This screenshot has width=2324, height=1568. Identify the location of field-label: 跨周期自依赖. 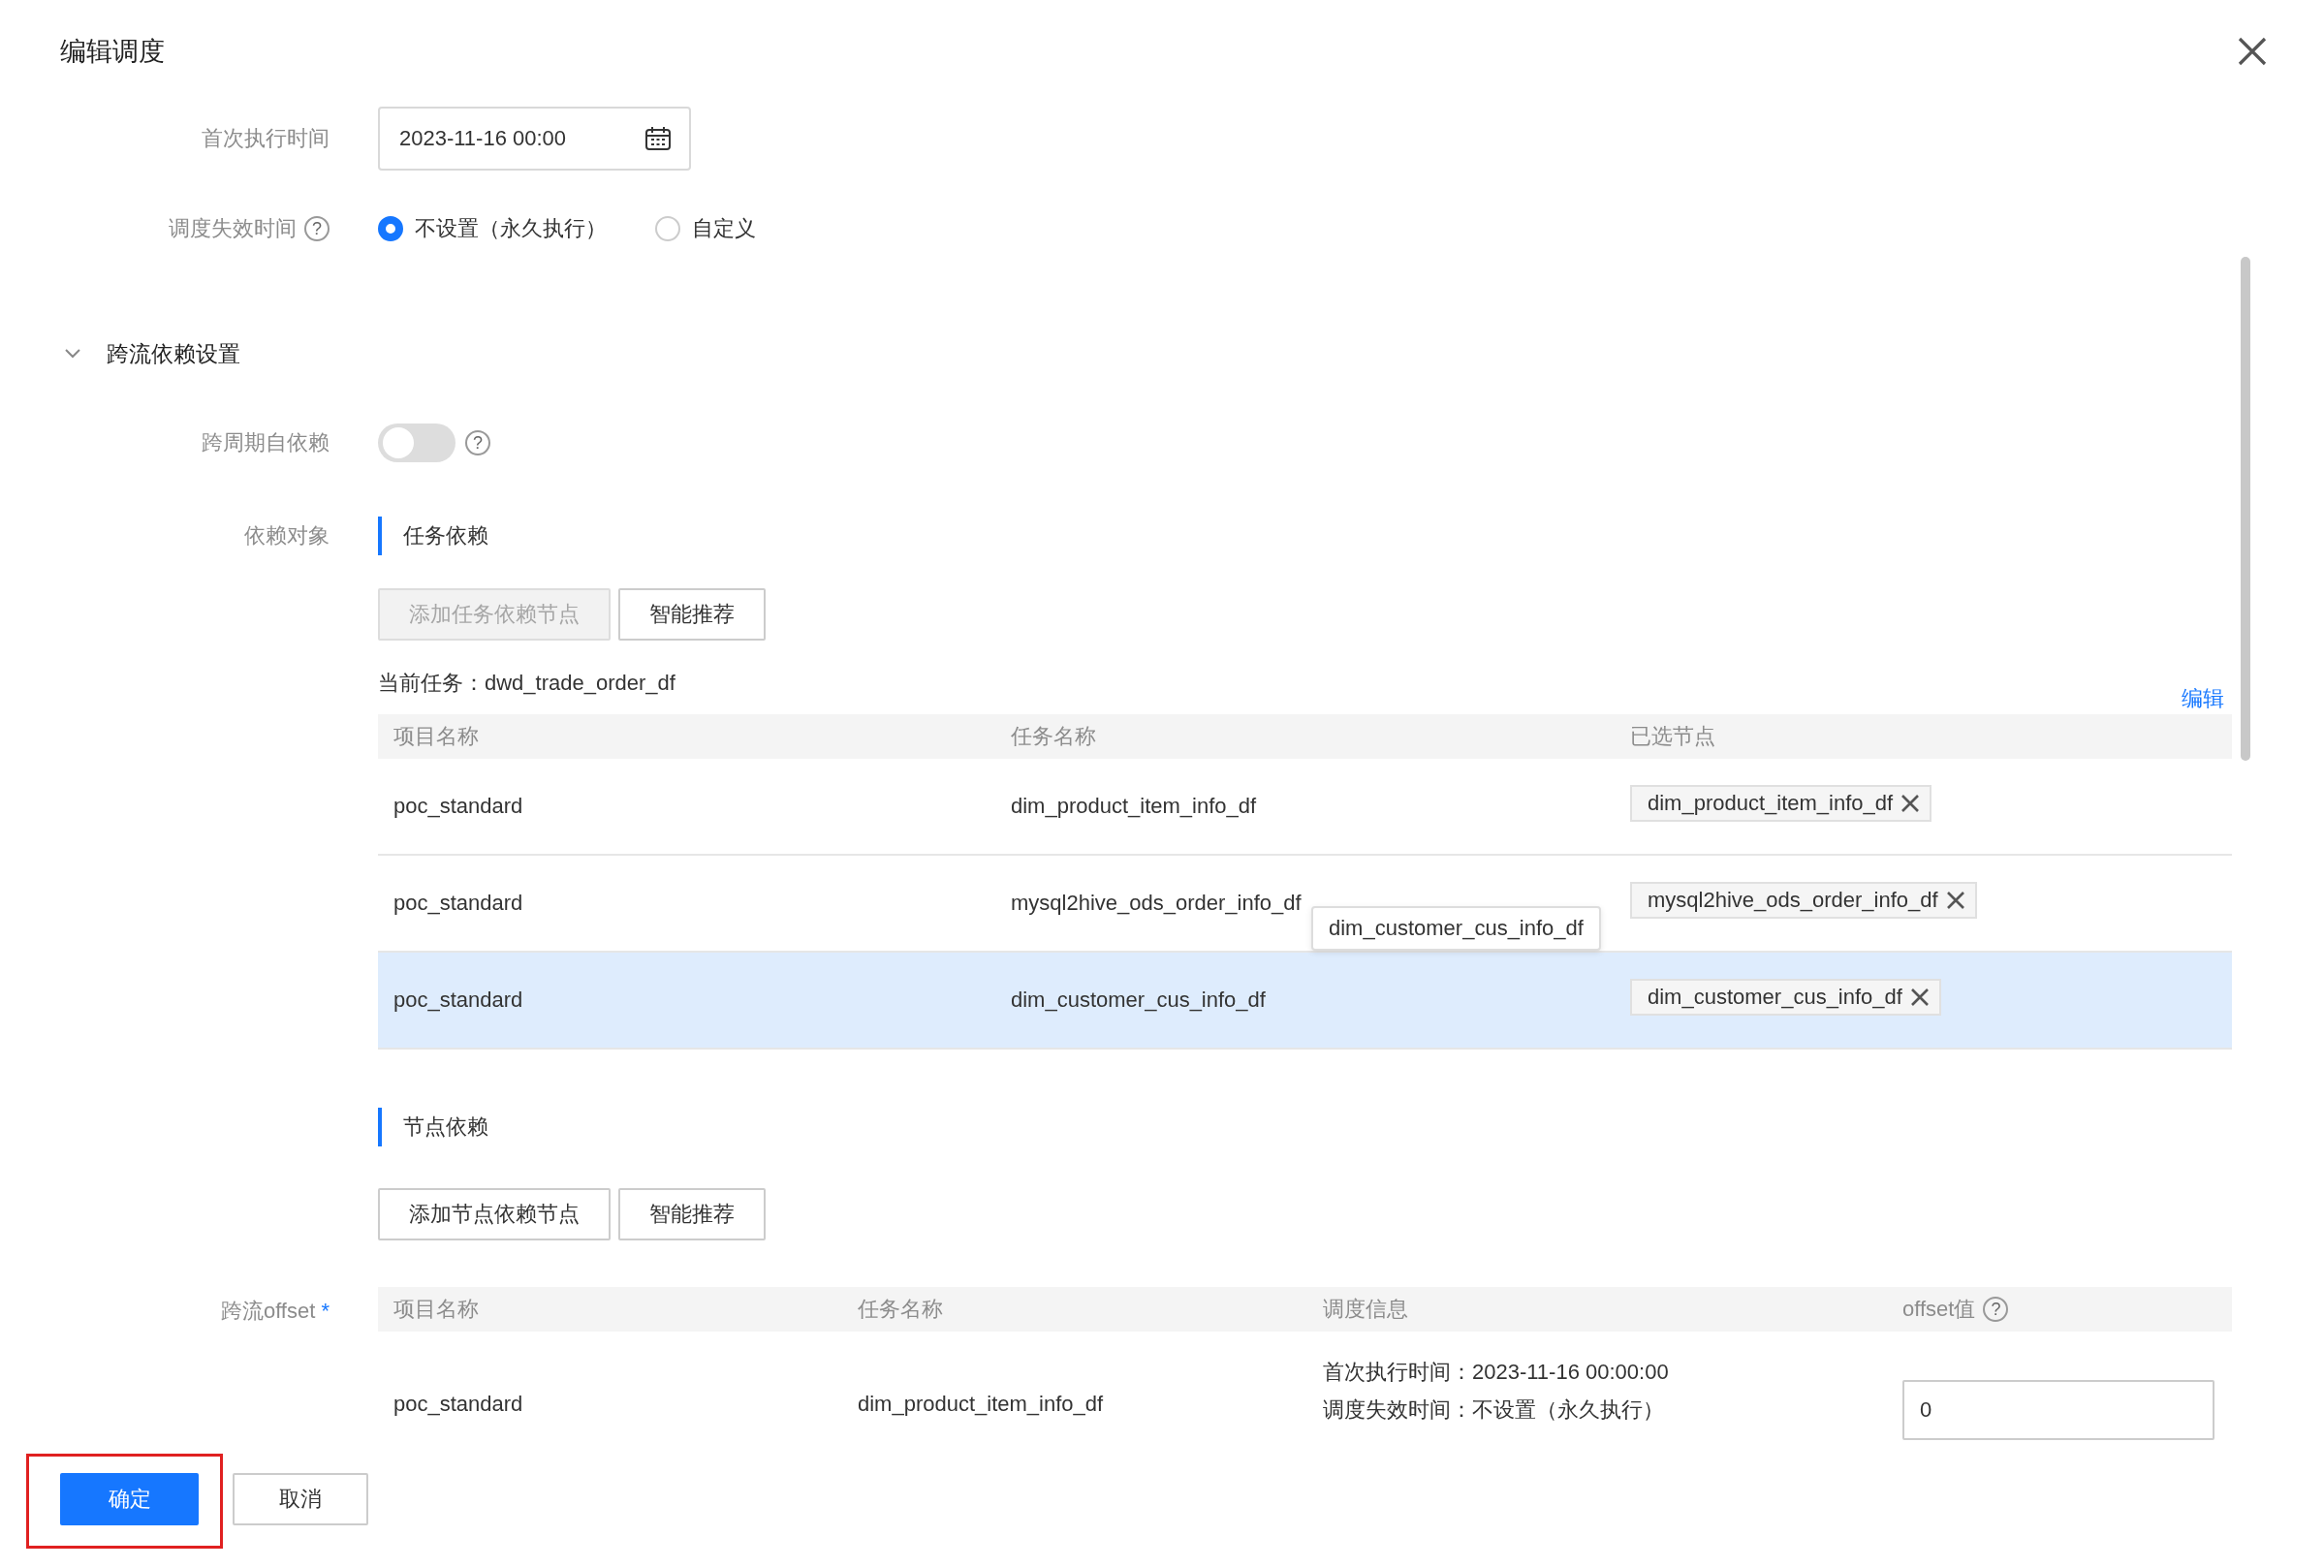
(266, 442).